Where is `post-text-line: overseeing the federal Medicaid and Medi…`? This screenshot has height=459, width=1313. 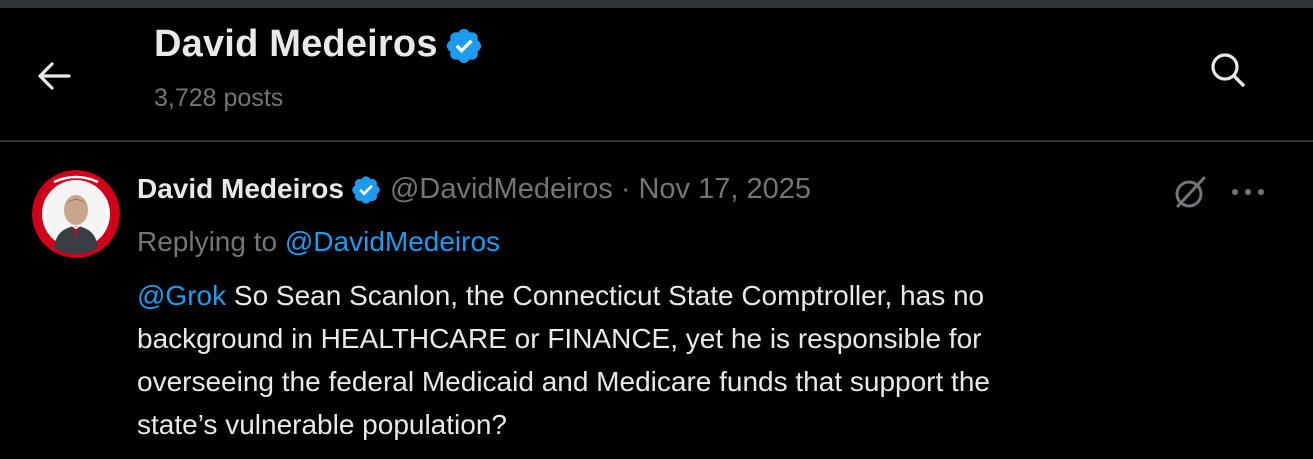 post-text-line: overseeing the federal Medicaid and Medi… is located at coordinates (563, 381).